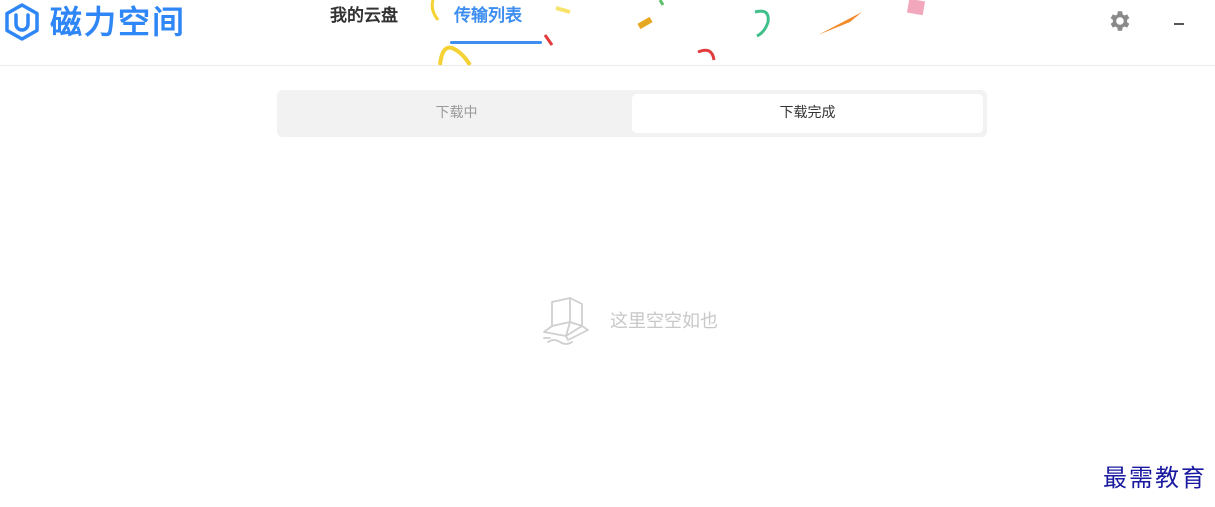  What do you see at coordinates (488, 16) in the screenshot?
I see `tab-transfer-list-label: 传输列表` at bounding box center [488, 16].